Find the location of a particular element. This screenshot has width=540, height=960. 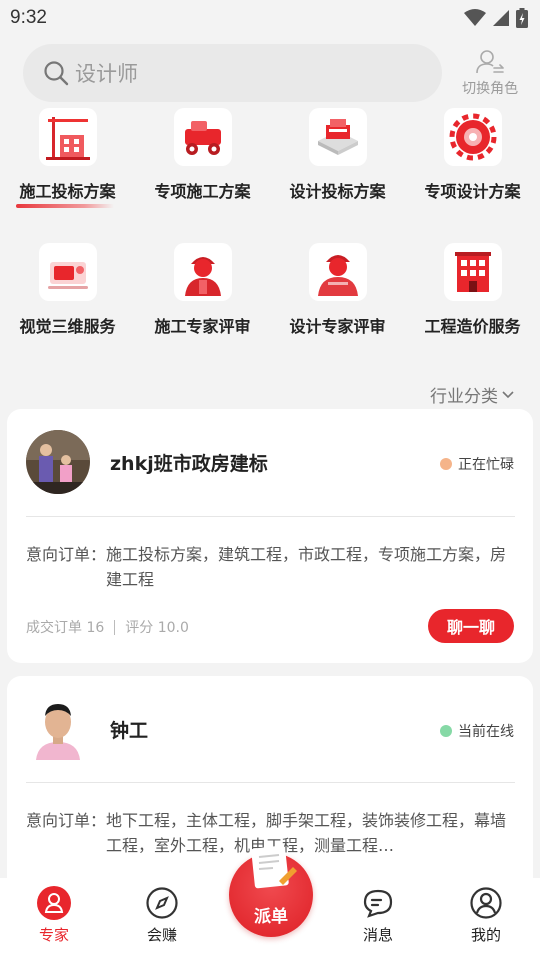

building-model-icon is located at coordinates (337, 137).